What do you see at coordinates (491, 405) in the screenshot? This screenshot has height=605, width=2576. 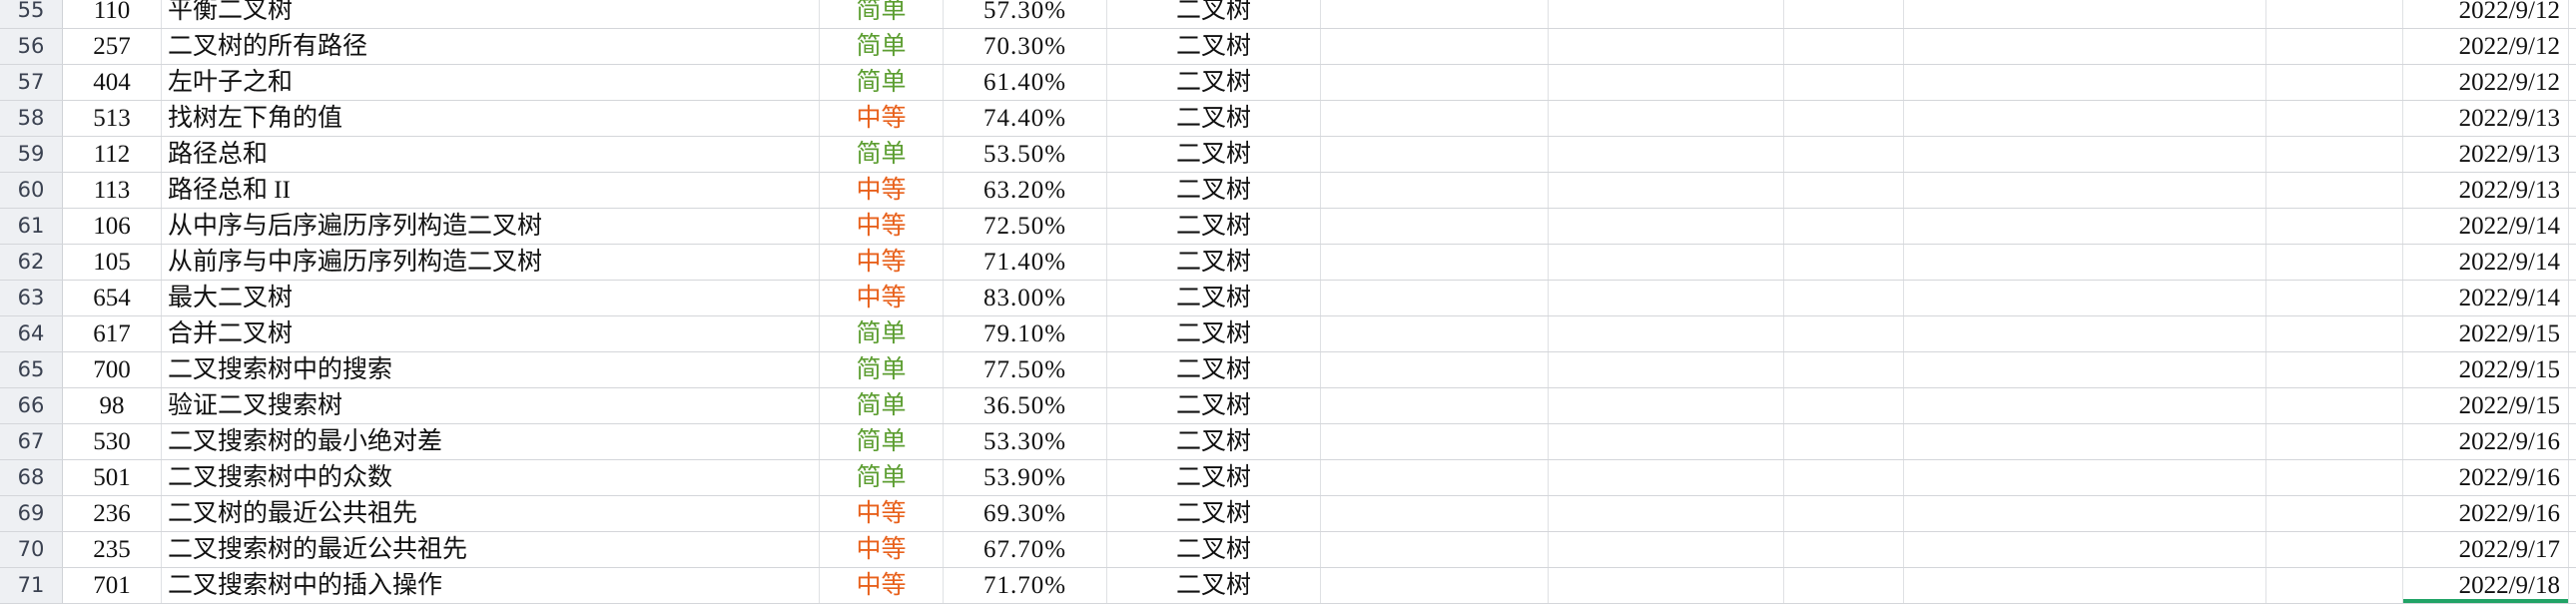 I see `cell-problem-name: 验证二叉搜索树` at bounding box center [491, 405].